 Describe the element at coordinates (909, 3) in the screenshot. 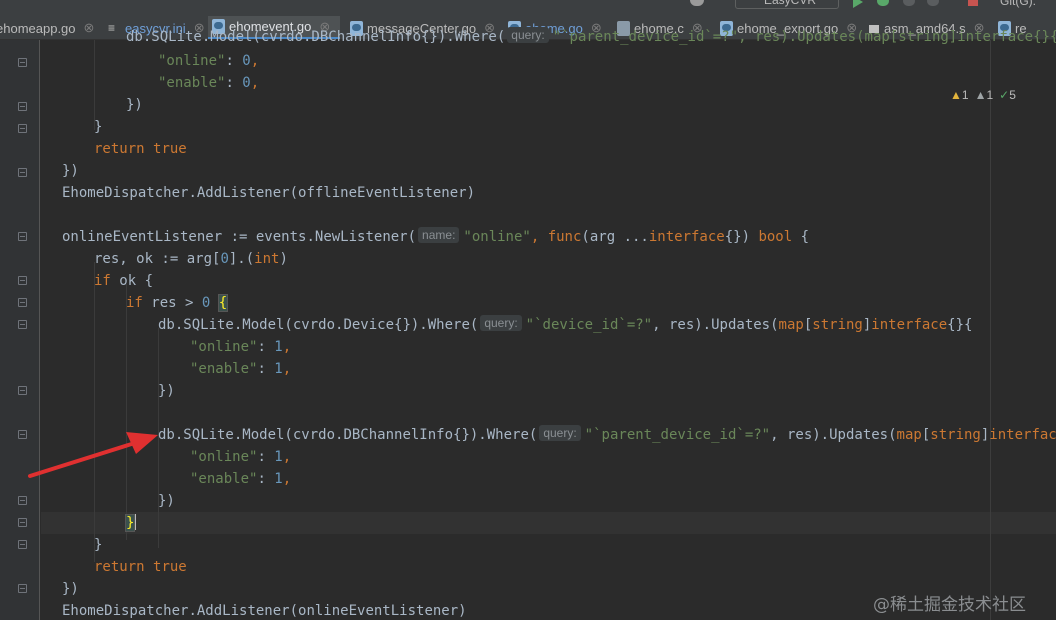

I see `coverage-icon` at that location.